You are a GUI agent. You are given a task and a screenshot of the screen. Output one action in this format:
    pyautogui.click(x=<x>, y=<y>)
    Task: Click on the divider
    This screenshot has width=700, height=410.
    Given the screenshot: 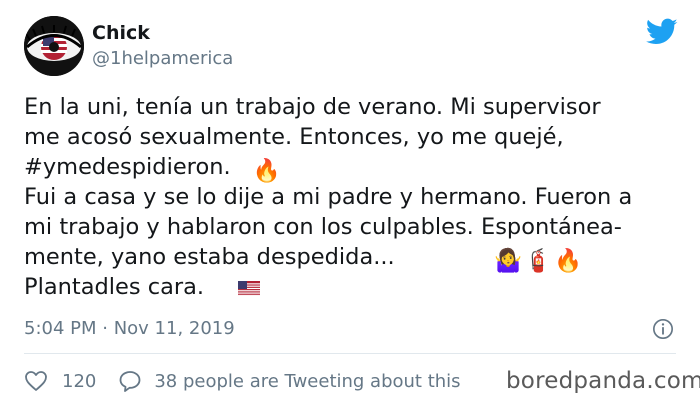 What is the action you would take?
    pyautogui.click(x=350, y=353)
    